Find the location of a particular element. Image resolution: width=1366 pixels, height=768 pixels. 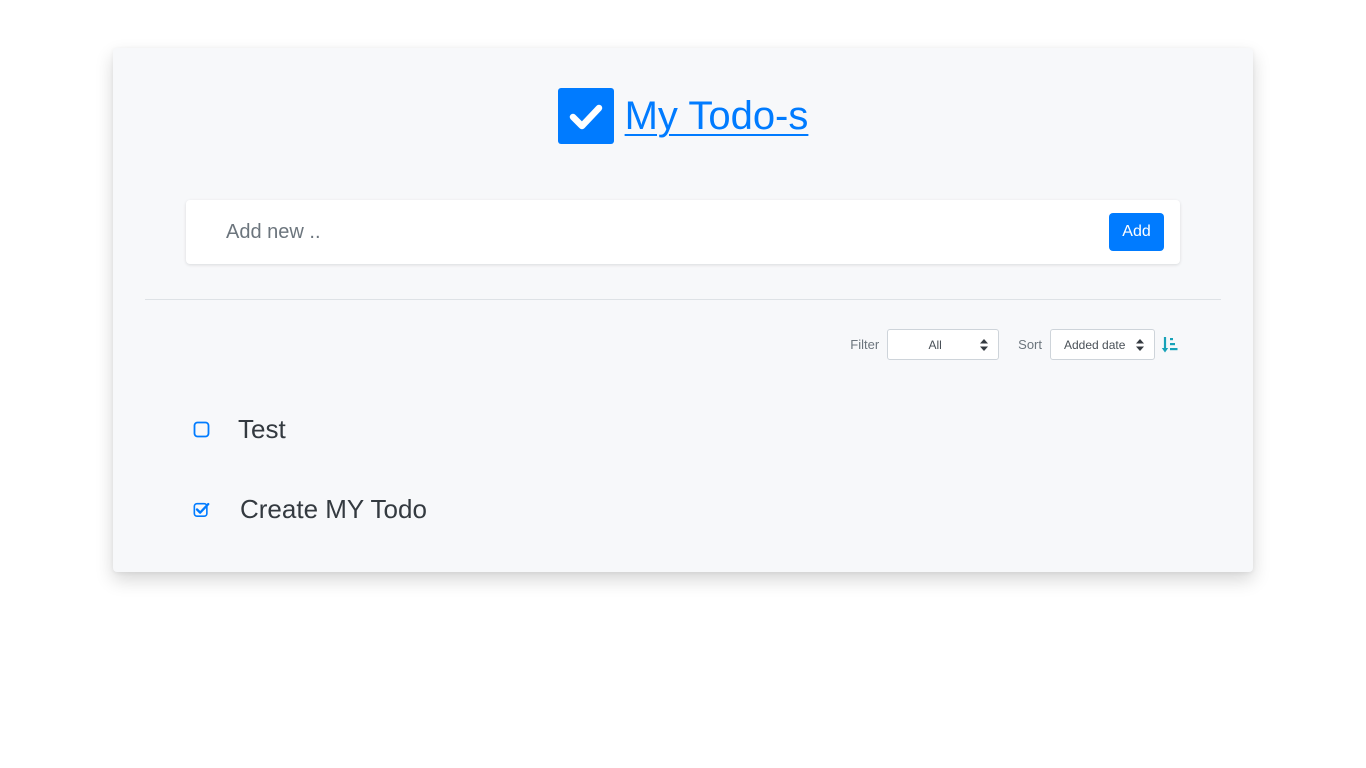

todo-text: Test is located at coordinates (262, 429).